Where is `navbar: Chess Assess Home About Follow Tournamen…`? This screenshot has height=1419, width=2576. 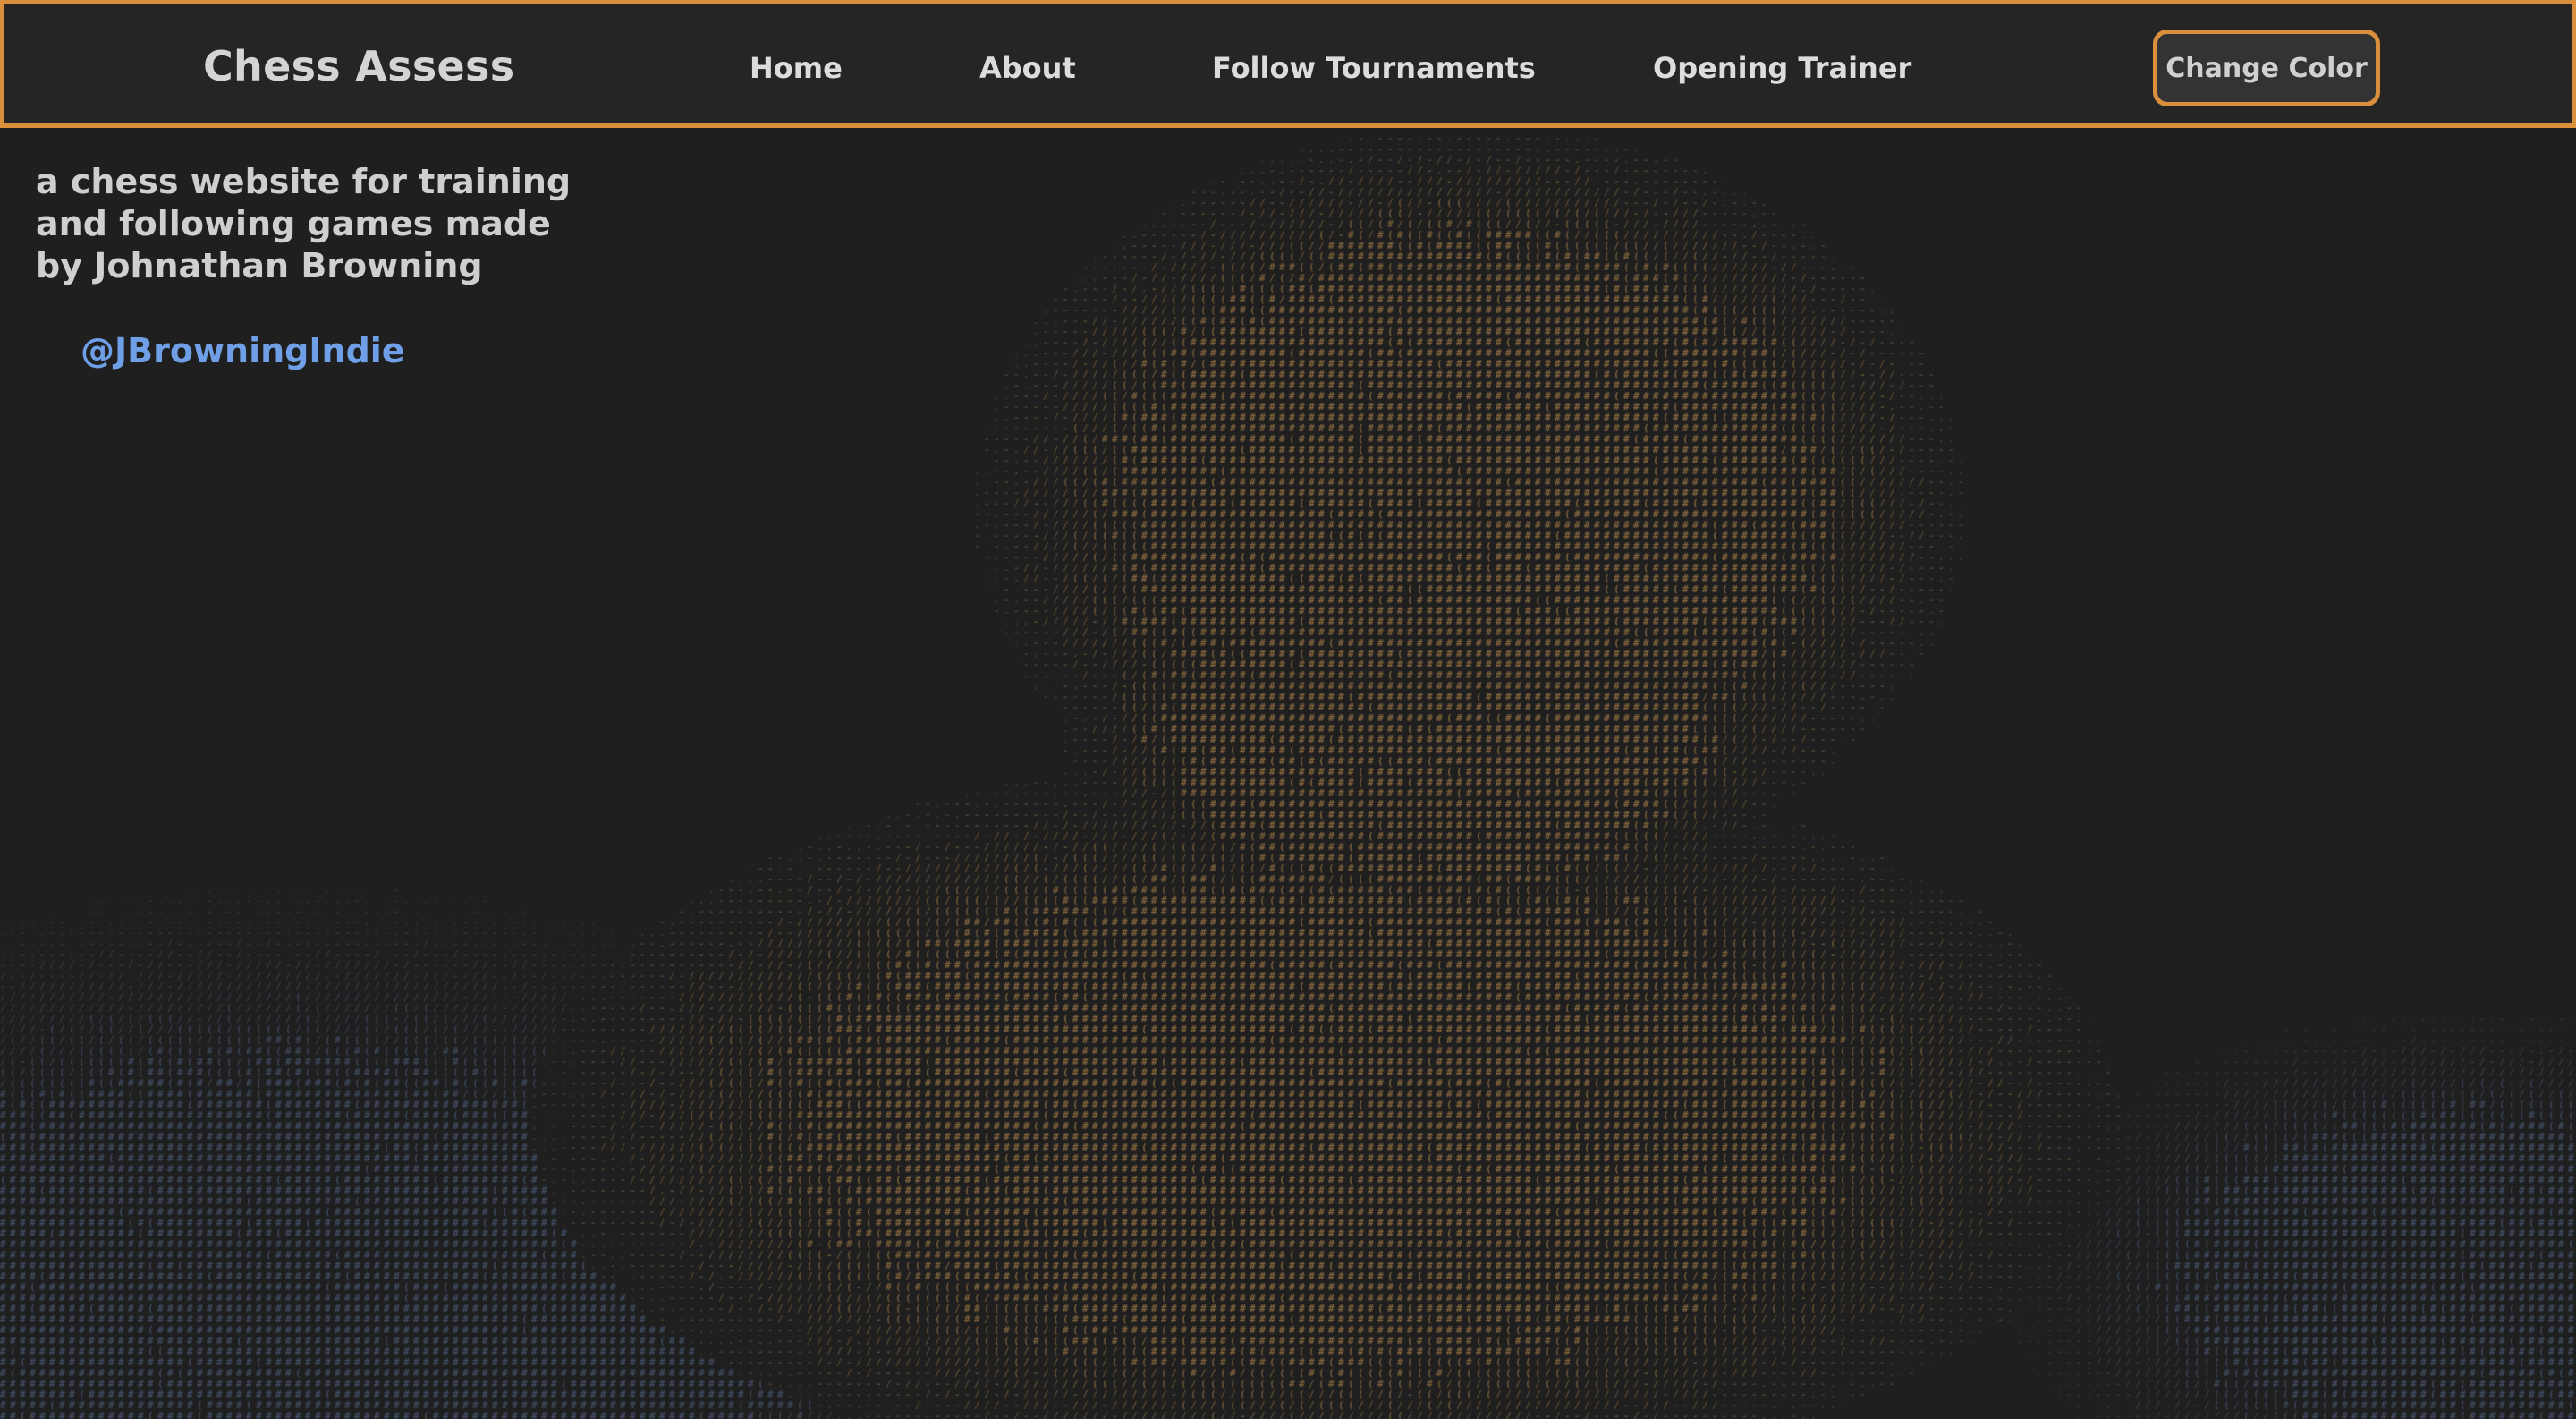 navbar: Chess Assess Home About Follow Tournamen… is located at coordinates (1288, 64).